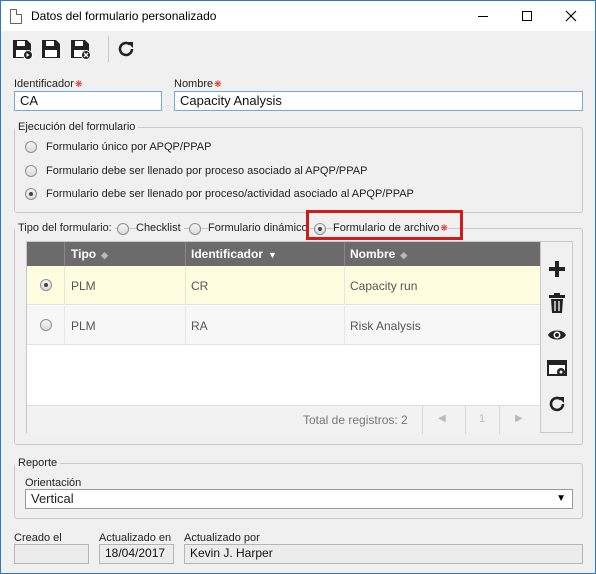  I want to click on radio-ejecucion-unico-label: Formulario único por APQP/PPAP, so click(128, 147).